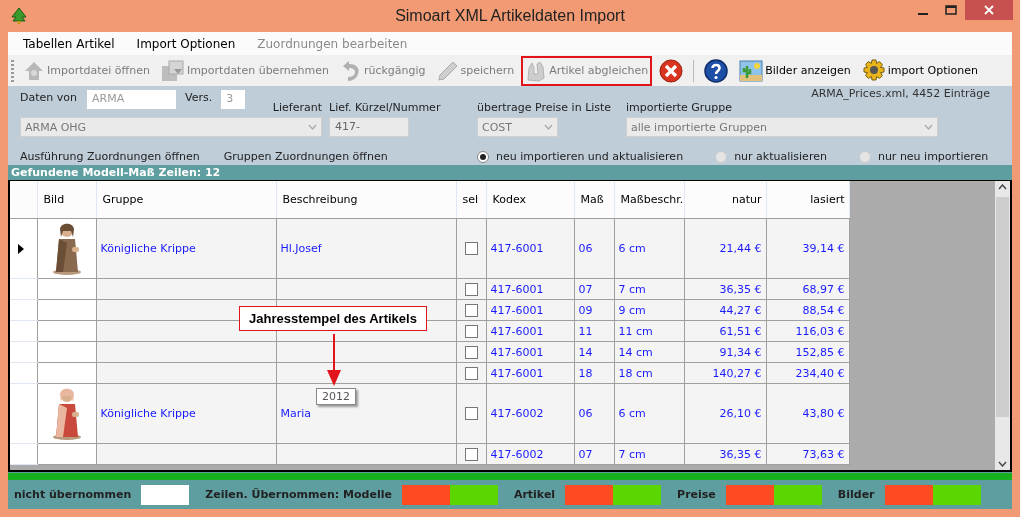  I want to click on maximize-icon, so click(951, 10).